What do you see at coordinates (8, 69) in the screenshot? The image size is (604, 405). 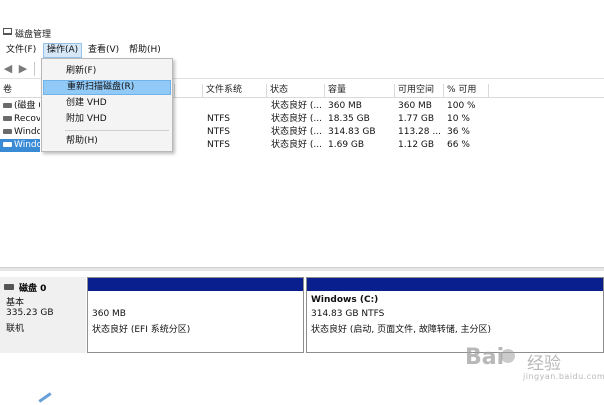 I see `arrow-left-icon: ◀` at bounding box center [8, 69].